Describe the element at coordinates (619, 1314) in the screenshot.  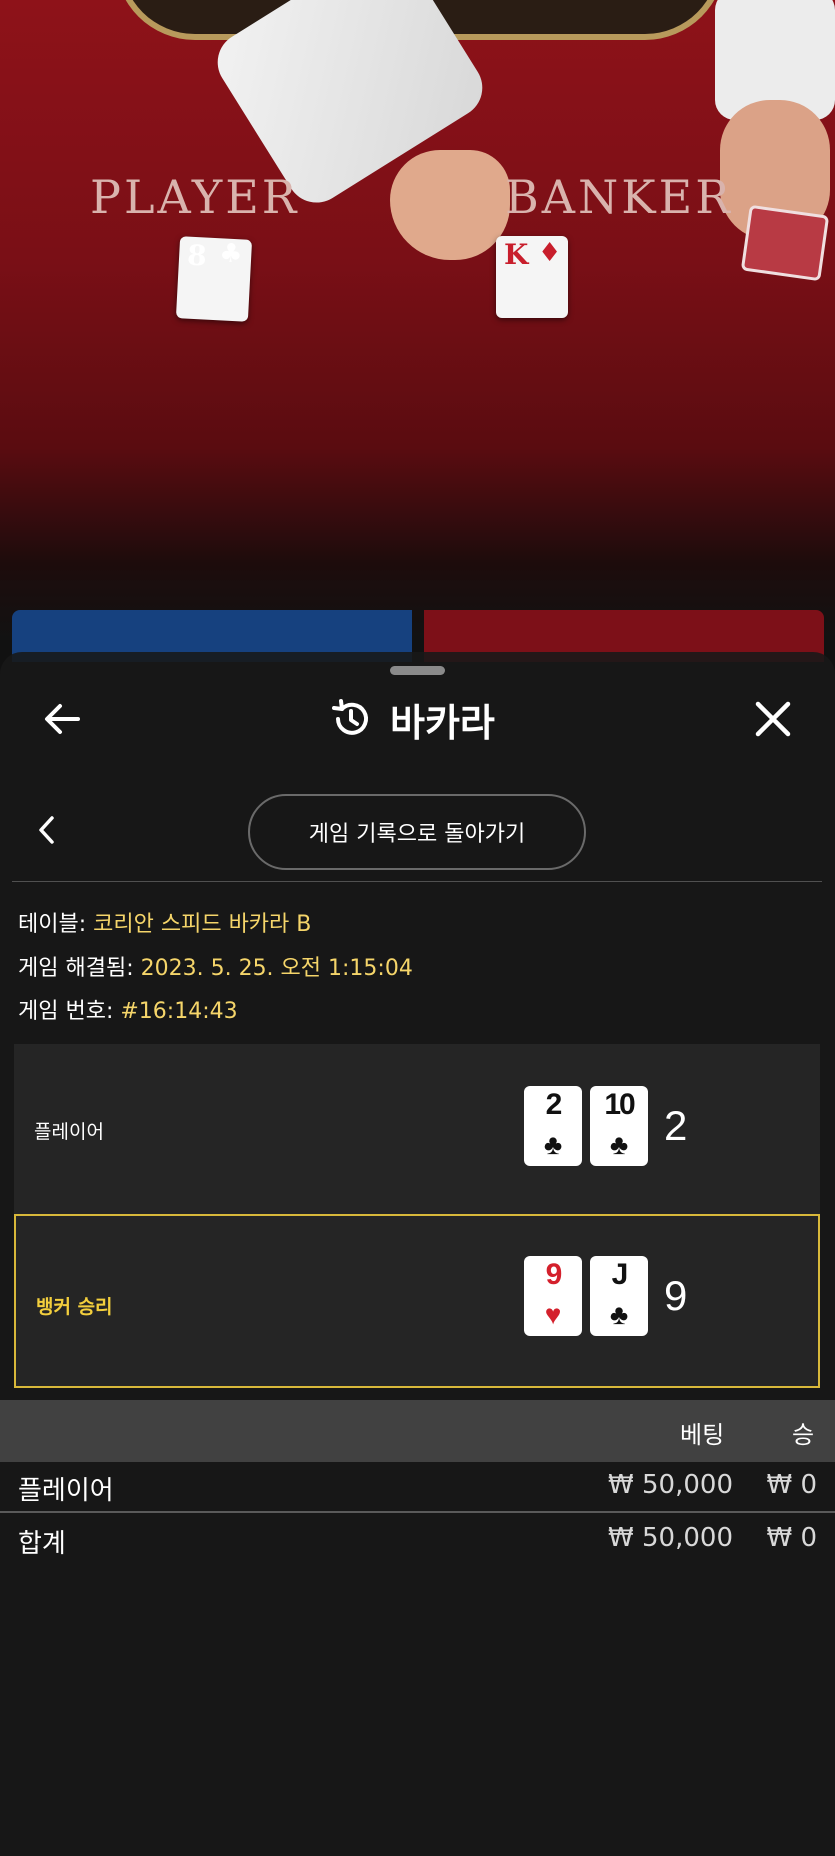
I see `banker-card-2-suit: ♣` at that location.